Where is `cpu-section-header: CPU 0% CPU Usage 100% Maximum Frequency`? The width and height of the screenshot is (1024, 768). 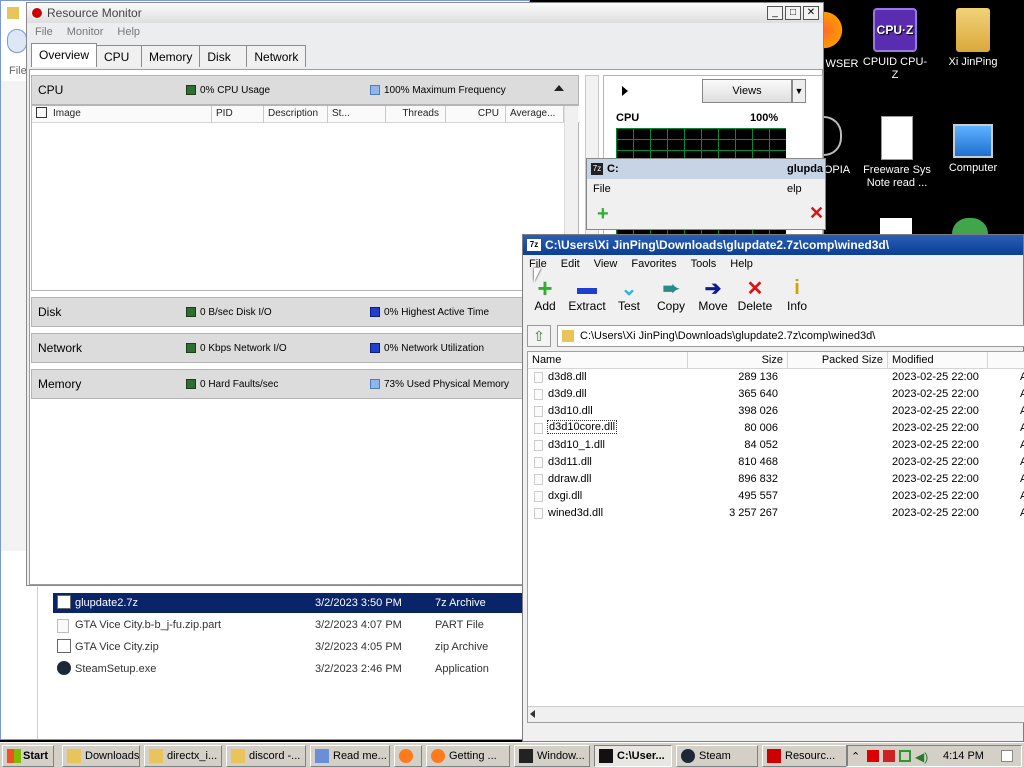 cpu-section-header: CPU 0% CPU Usage 100% Maximum Frequency is located at coordinates (305, 90).